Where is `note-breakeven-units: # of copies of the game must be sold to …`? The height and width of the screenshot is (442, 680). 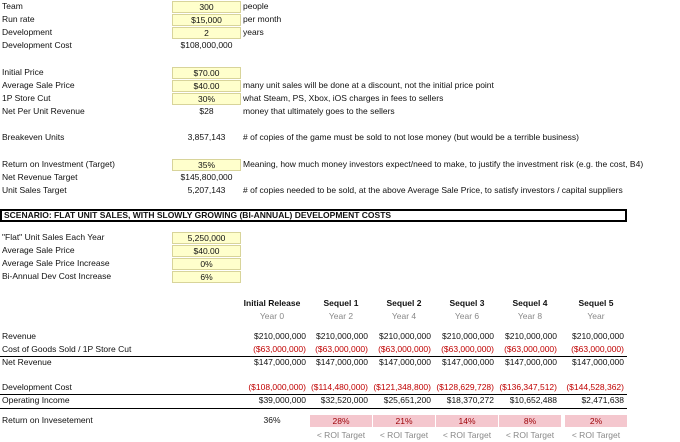
note-breakeven-units: # of copies of the game must be sold to … is located at coordinates (411, 137).